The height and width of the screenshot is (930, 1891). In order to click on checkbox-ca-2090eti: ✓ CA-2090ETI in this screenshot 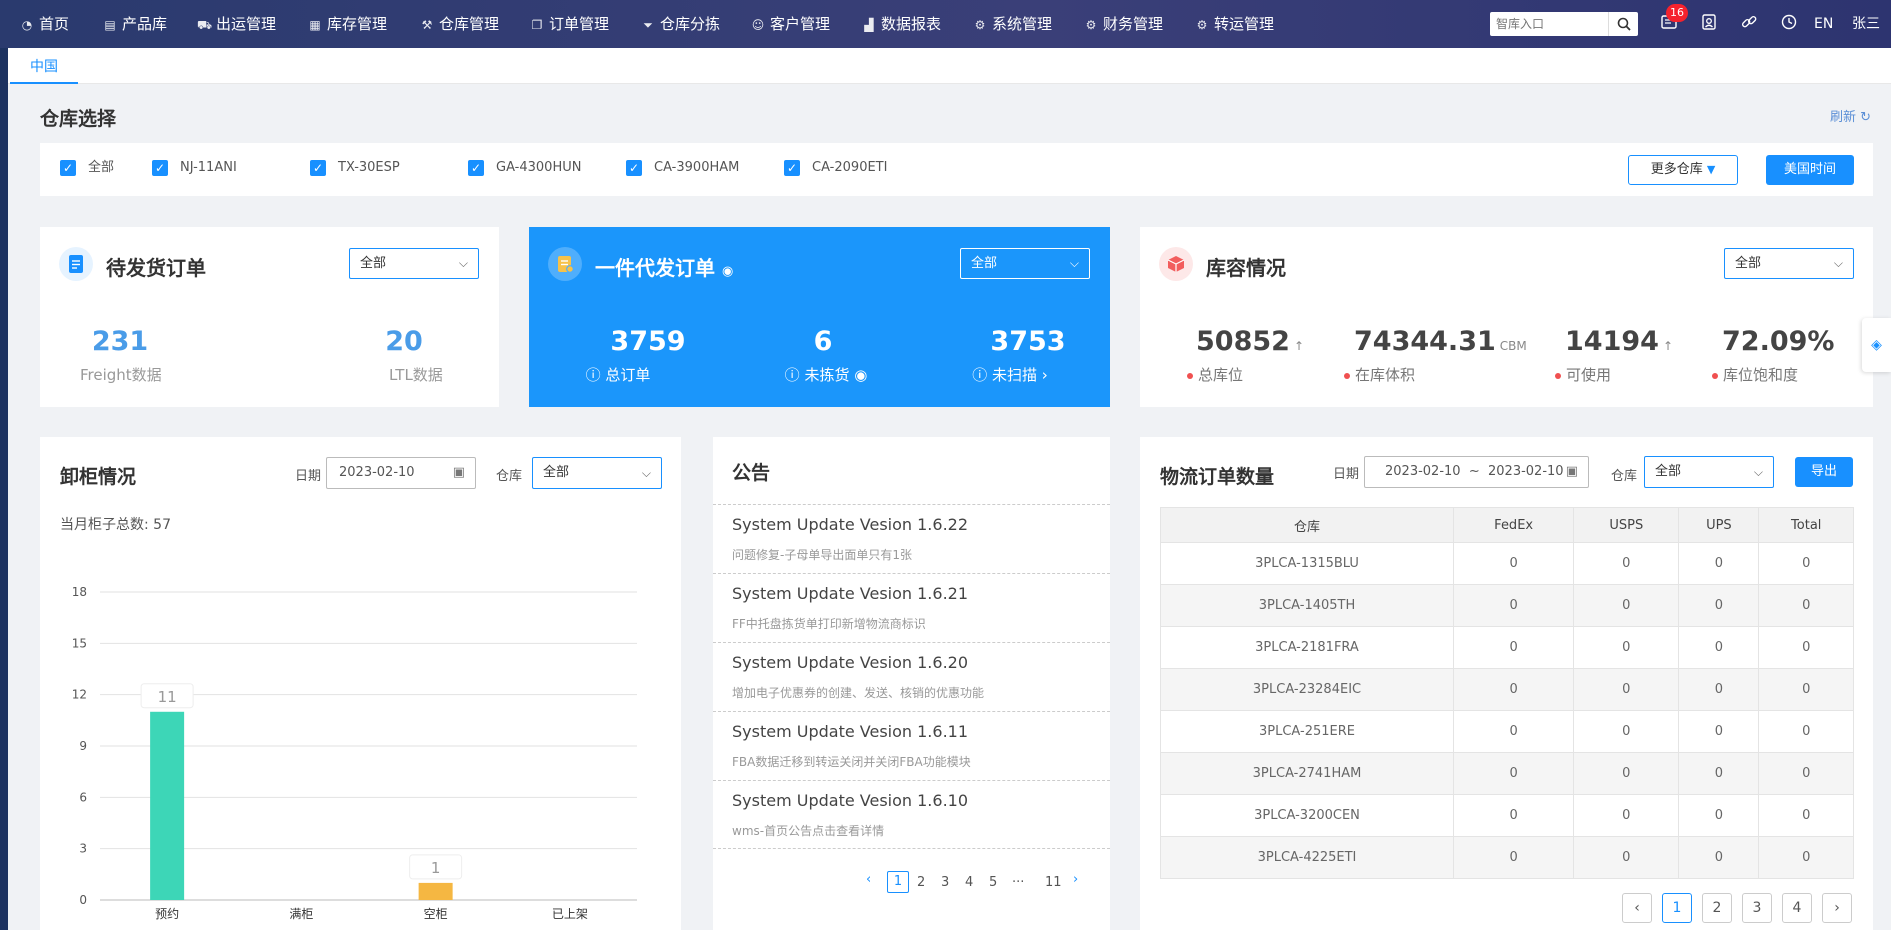, I will do `click(835, 168)`.